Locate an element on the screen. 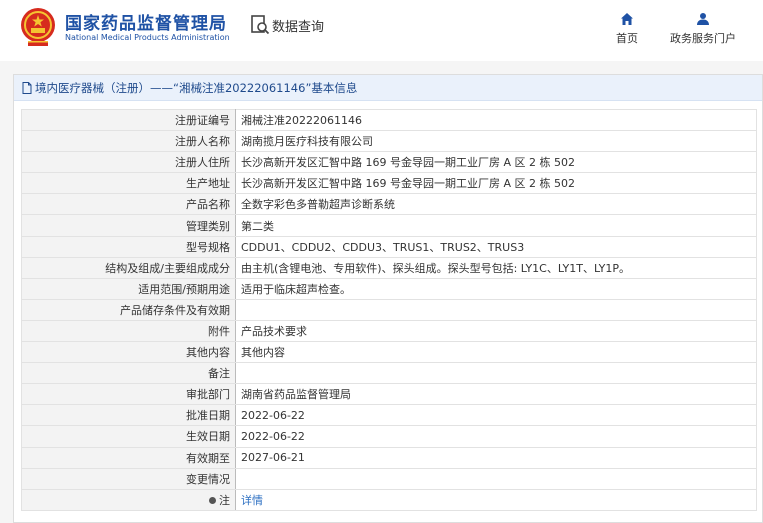  field-value: 其他内容 is located at coordinates (496, 352).